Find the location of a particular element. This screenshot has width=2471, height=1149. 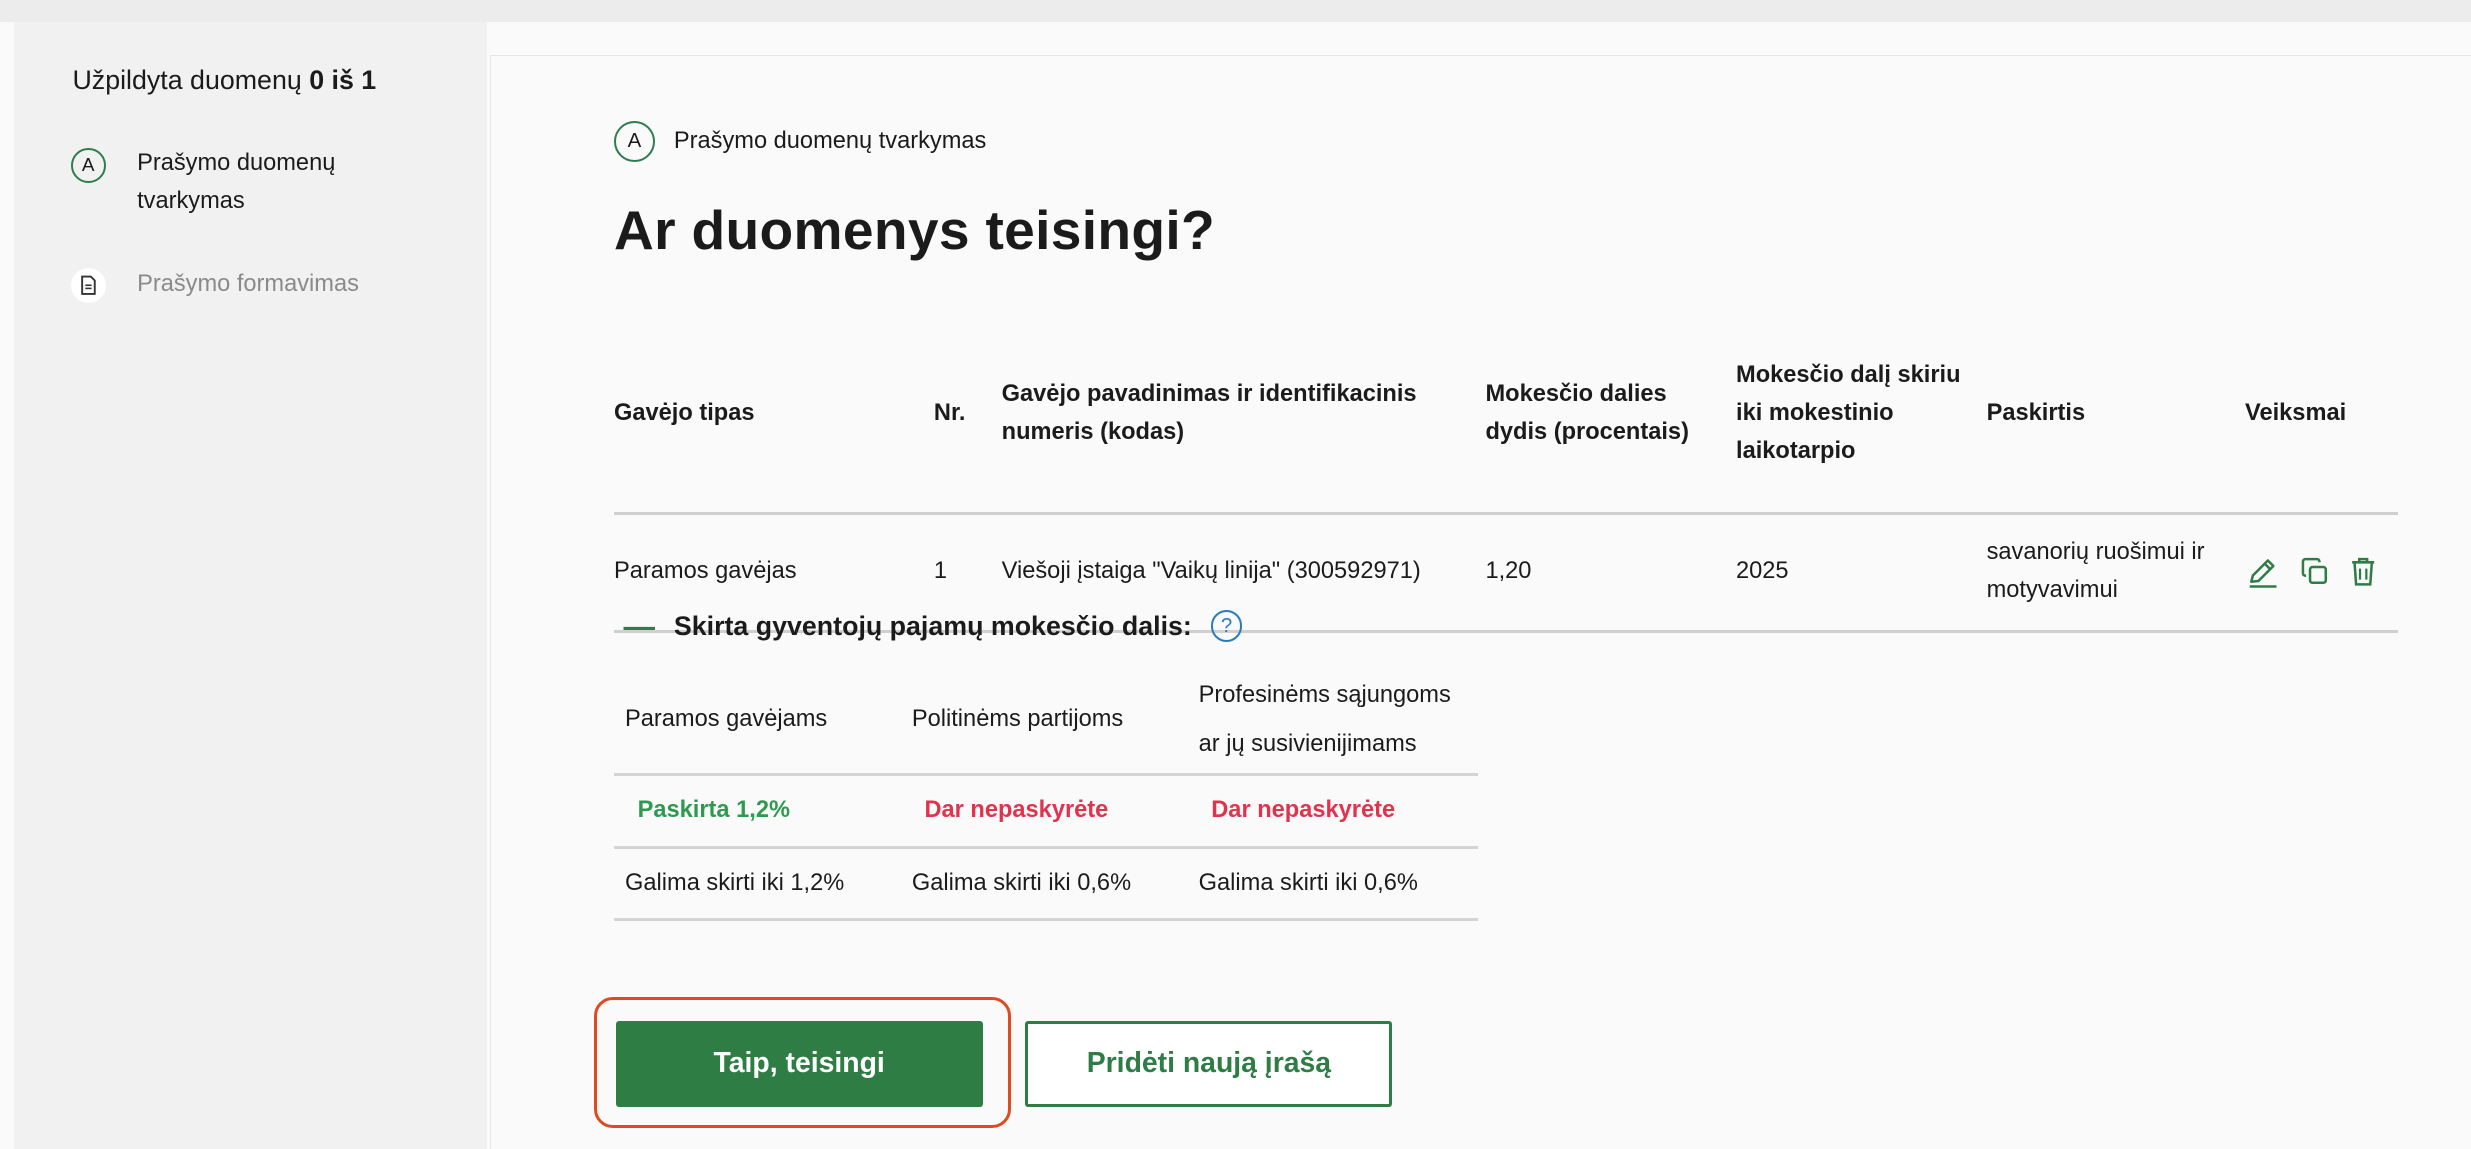

collapse-icon: — is located at coordinates (639, 626).